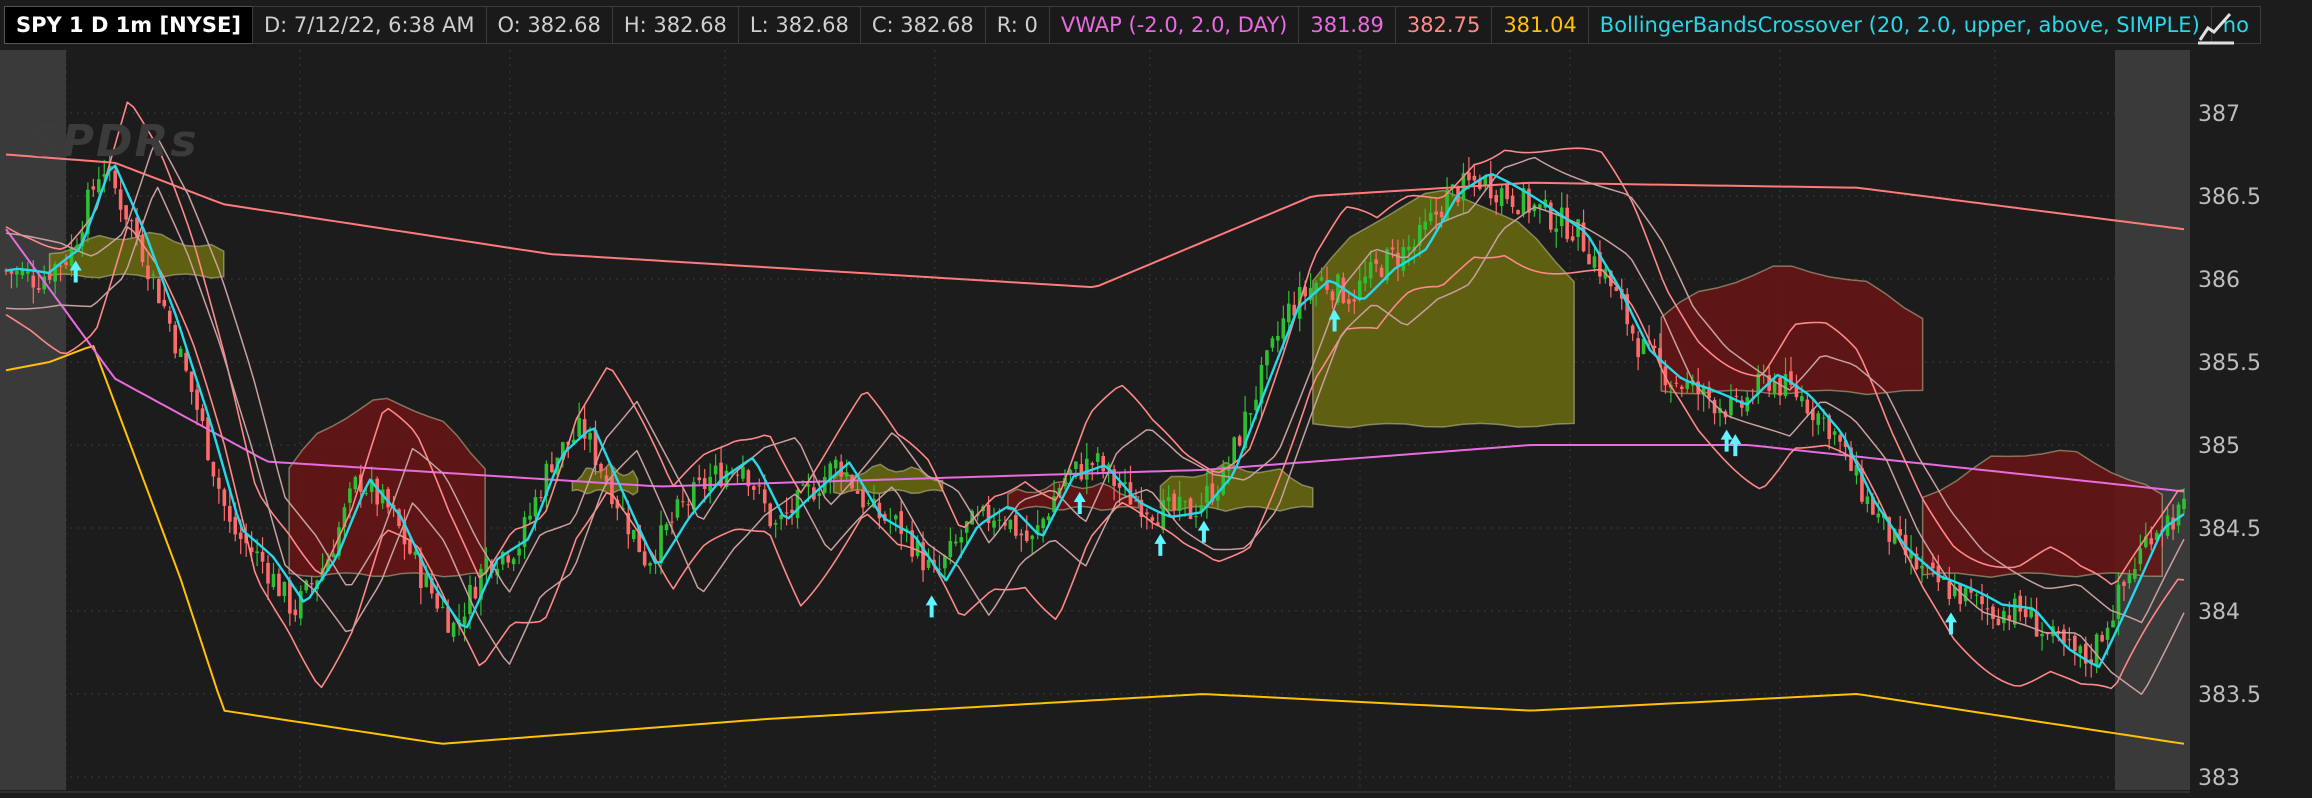 The image size is (2312, 798). What do you see at coordinates (2229, 197) in the screenshot?
I see `y-tick-label: 386.5` at bounding box center [2229, 197].